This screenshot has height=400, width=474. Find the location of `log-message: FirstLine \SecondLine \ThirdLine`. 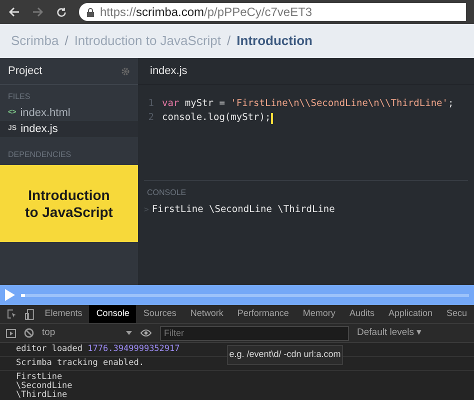

log-message: FirstLine \SecondLine \ThirdLine is located at coordinates (44, 386).